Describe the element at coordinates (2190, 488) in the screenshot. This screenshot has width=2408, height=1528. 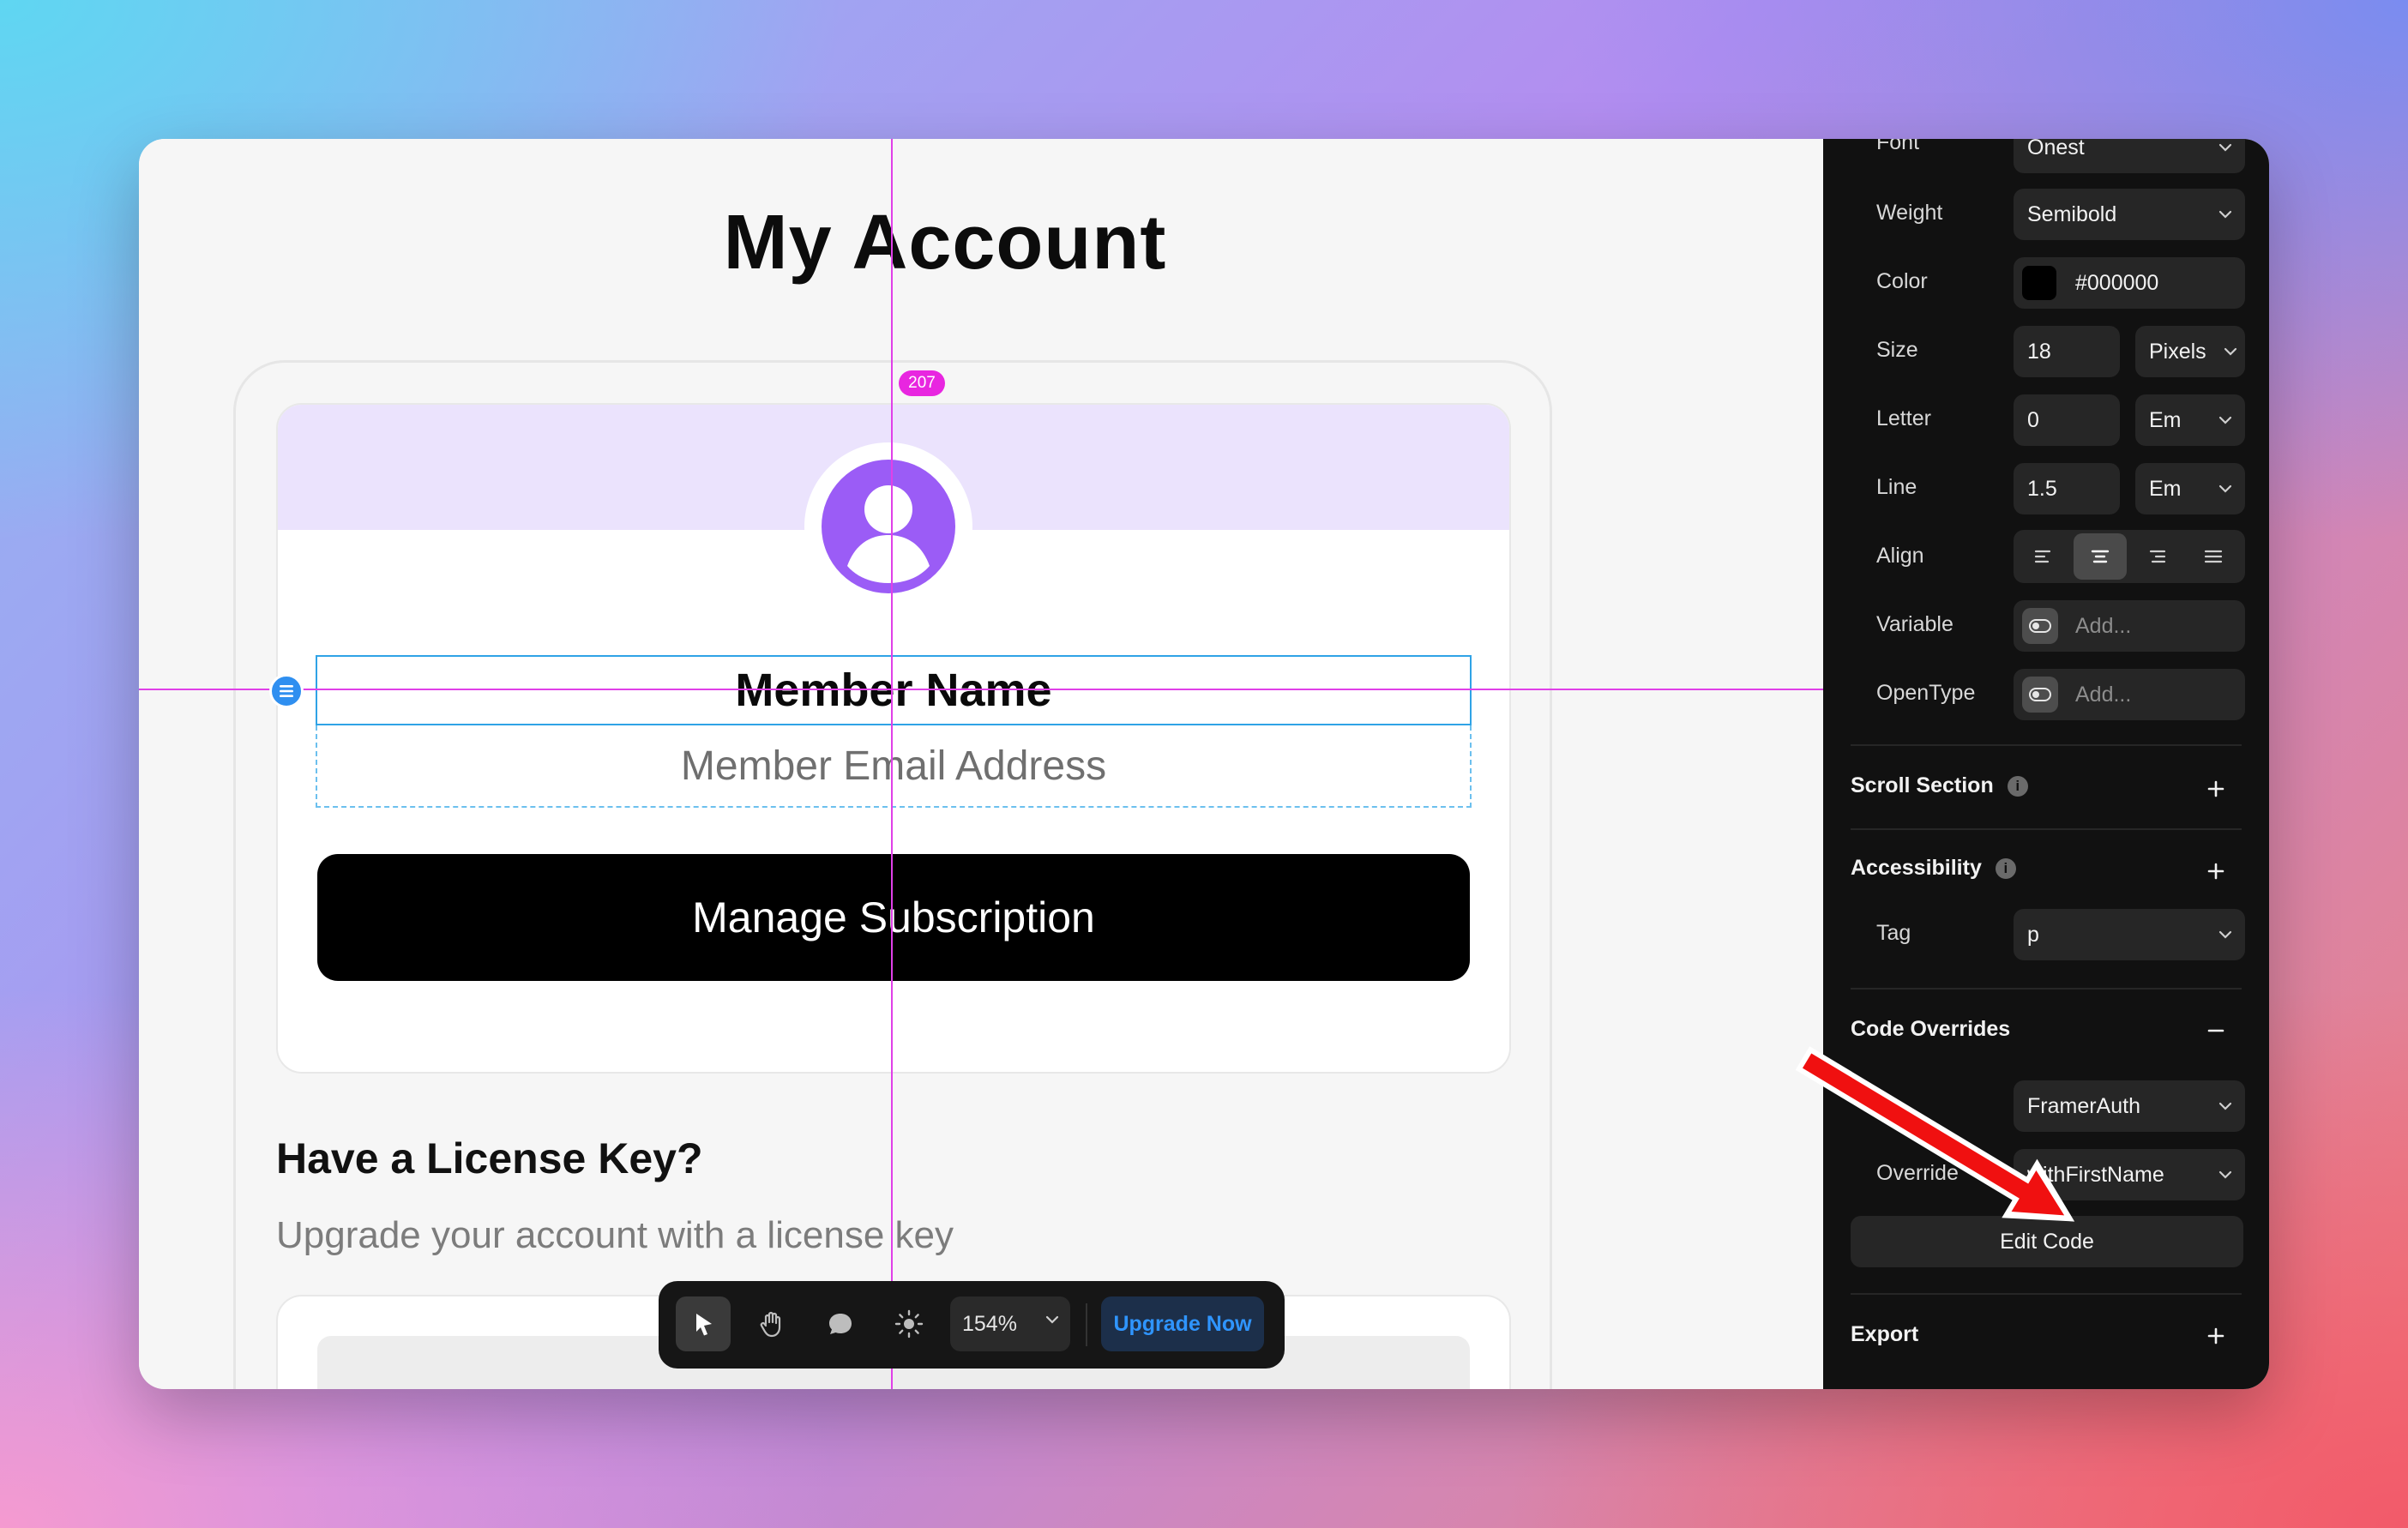
I see `line-unit-select: Em` at that location.